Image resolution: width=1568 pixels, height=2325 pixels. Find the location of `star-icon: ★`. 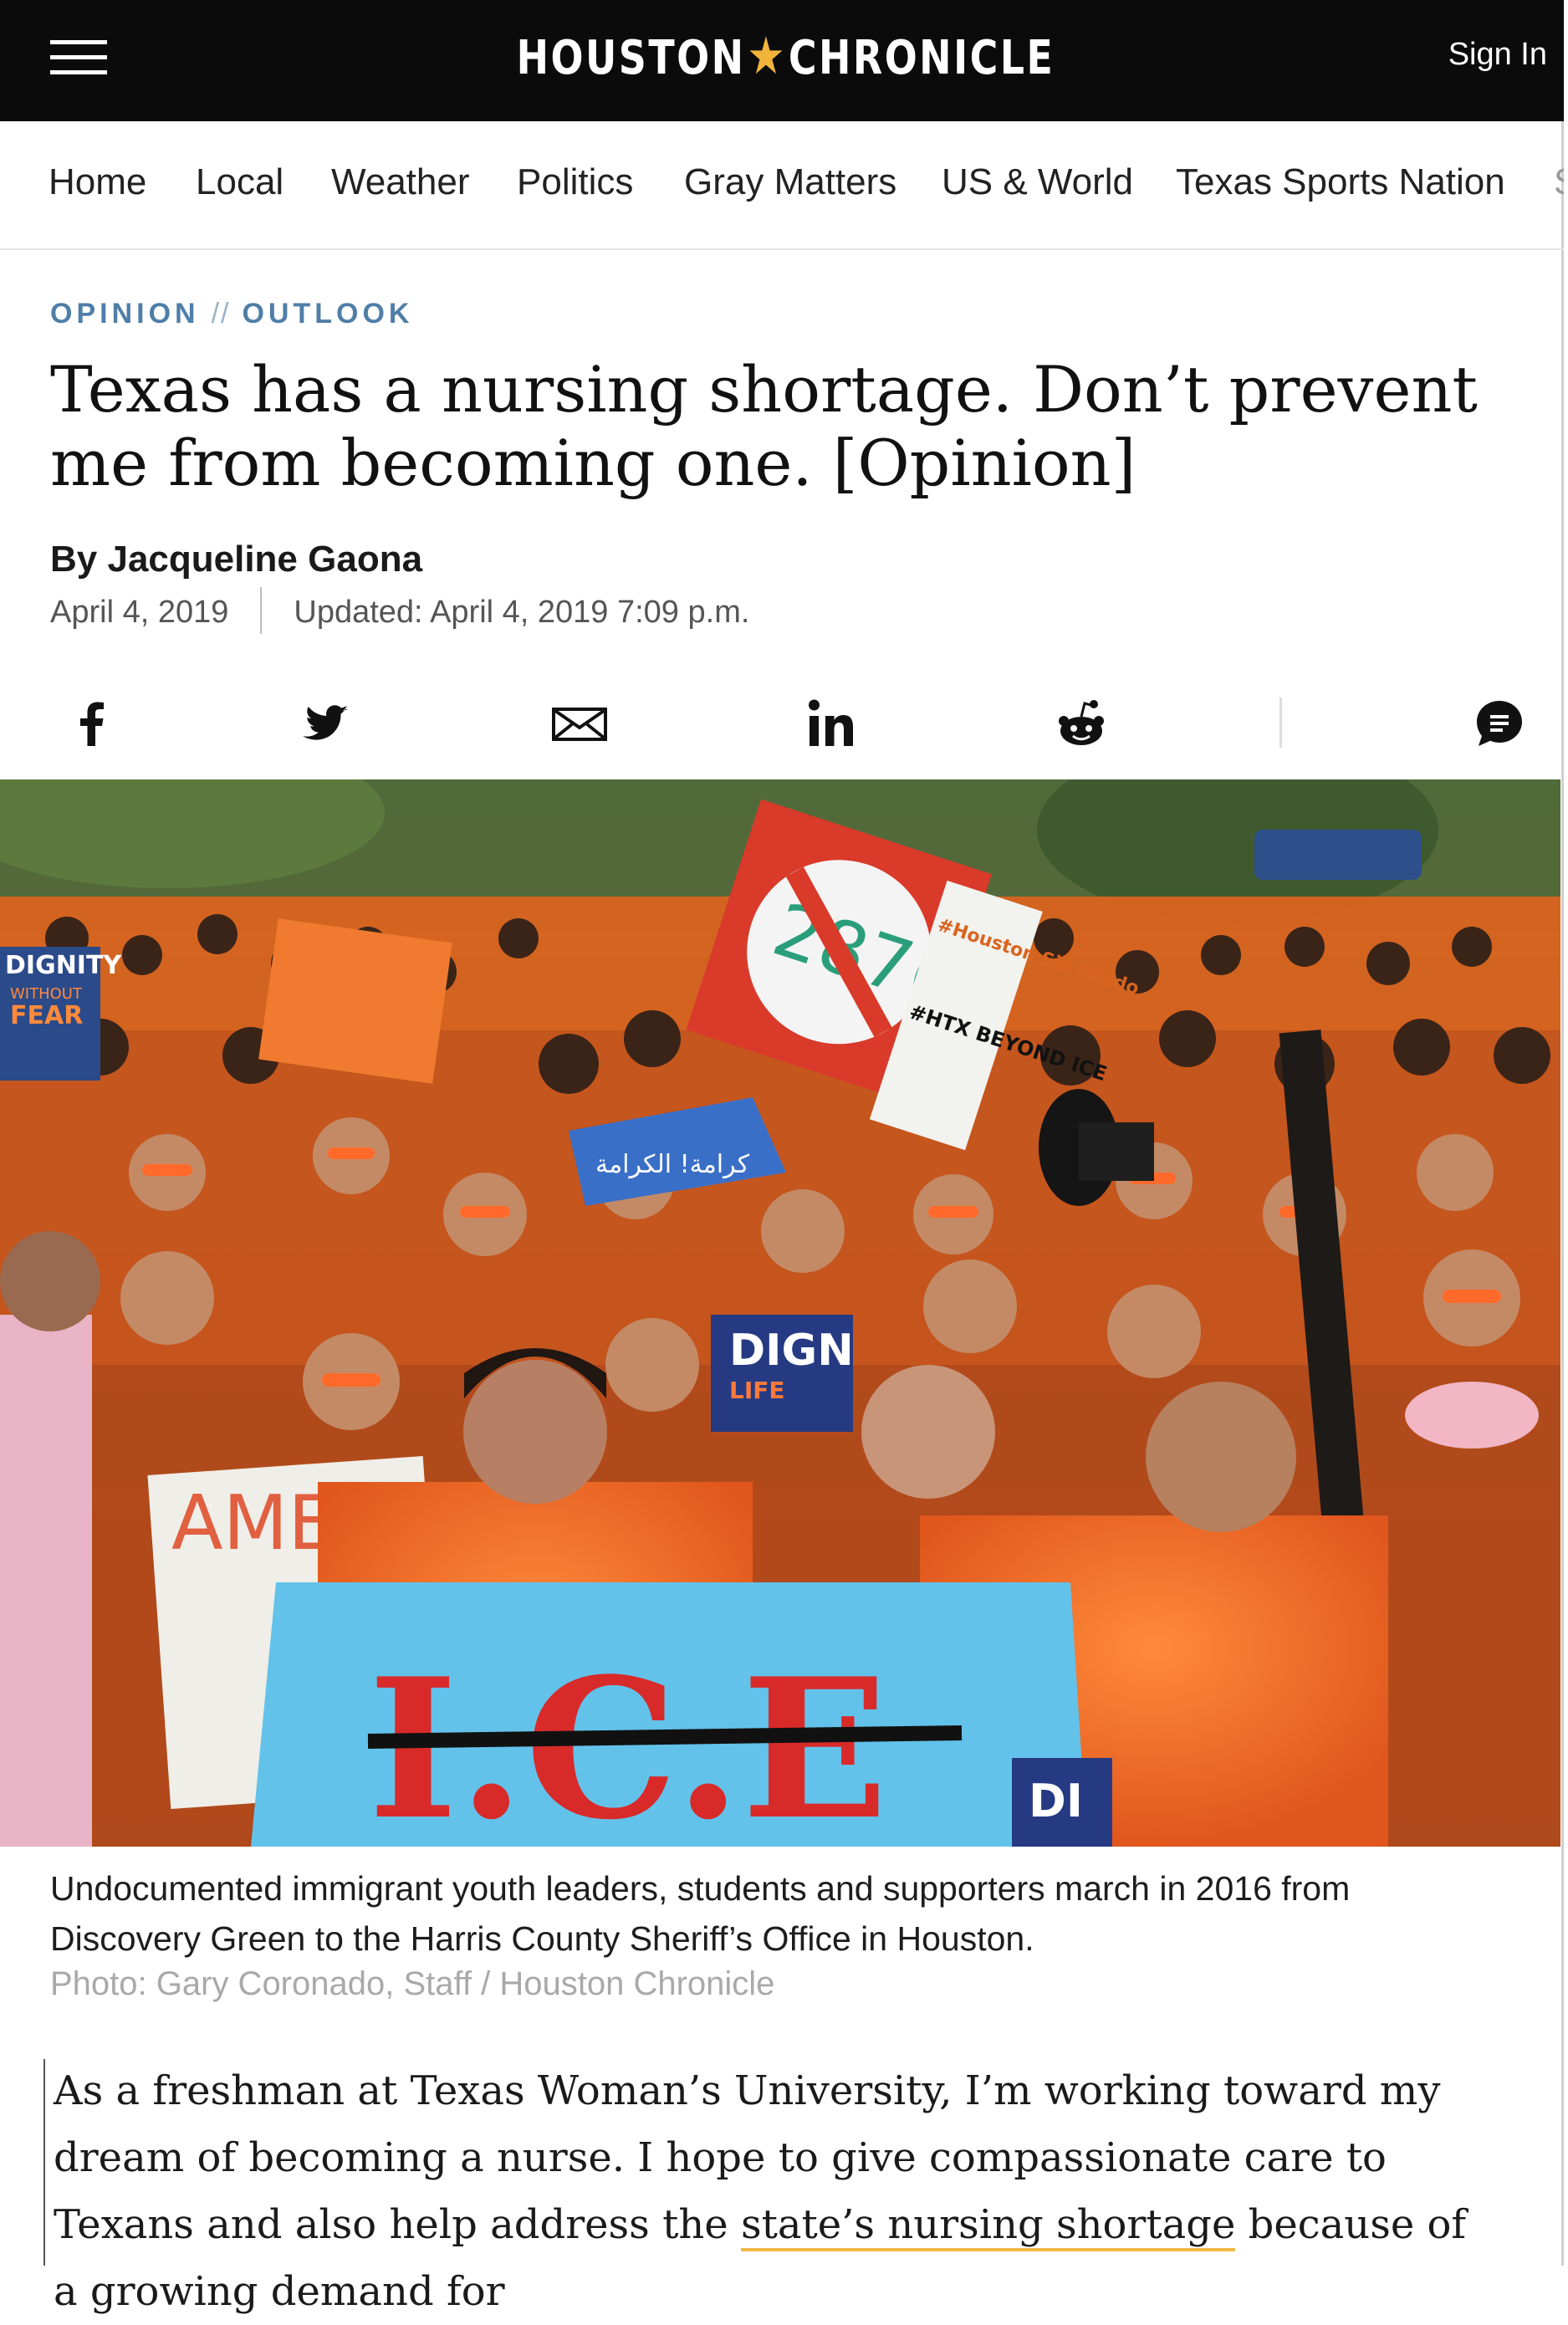

star-icon: ★ is located at coordinates (767, 55).